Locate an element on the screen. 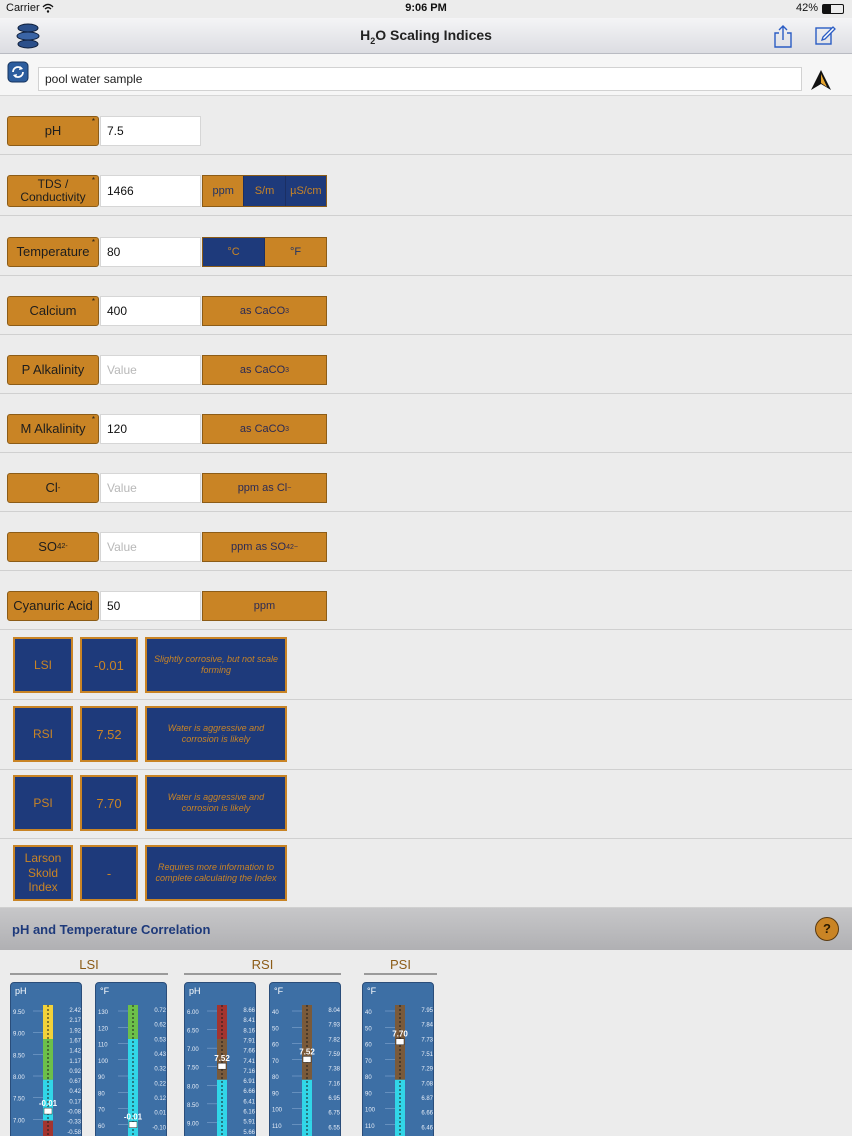  p-alkalinity-input: Value is located at coordinates (150, 370).